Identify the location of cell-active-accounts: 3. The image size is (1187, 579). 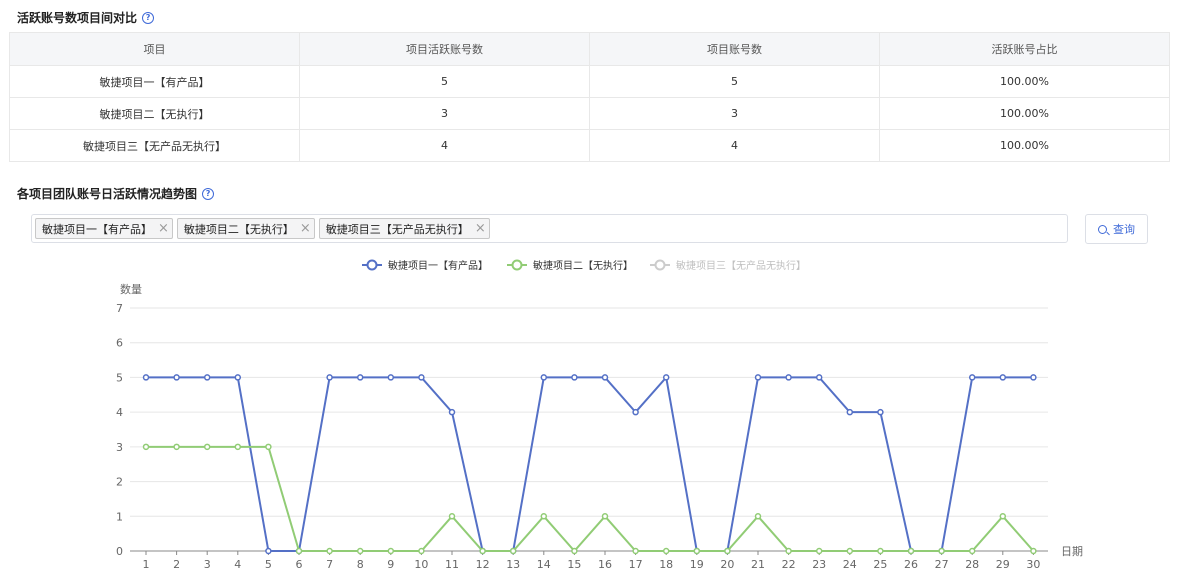
(444, 113).